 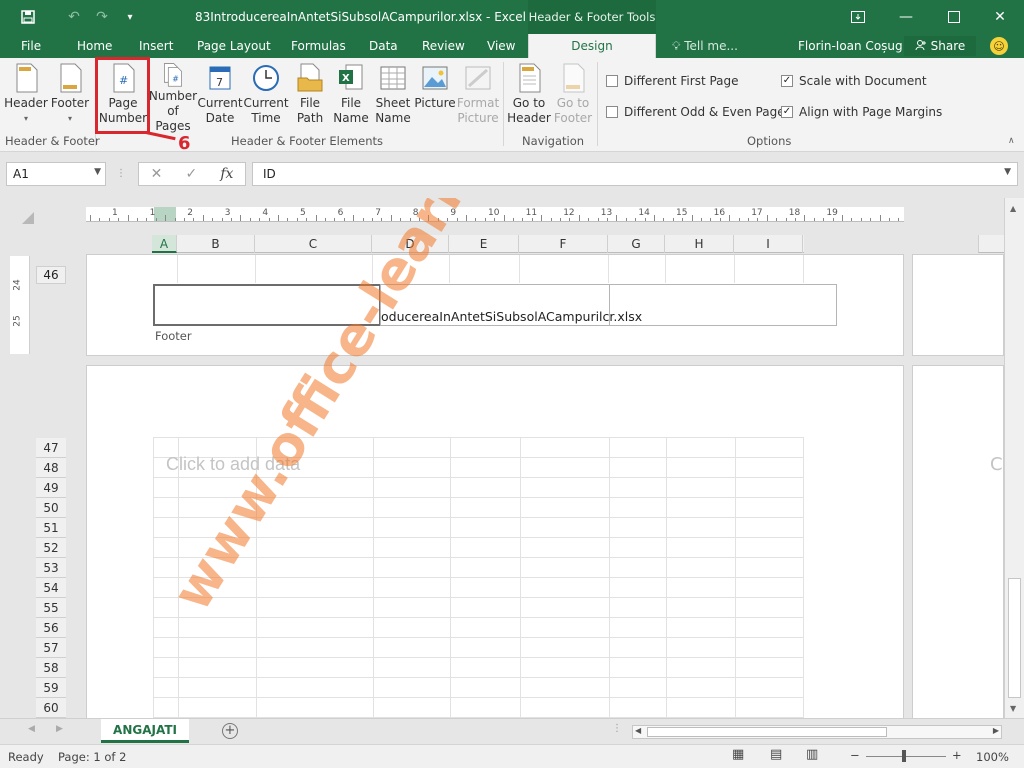 I want to click on row-header-46: 46, so click(x=51, y=275).